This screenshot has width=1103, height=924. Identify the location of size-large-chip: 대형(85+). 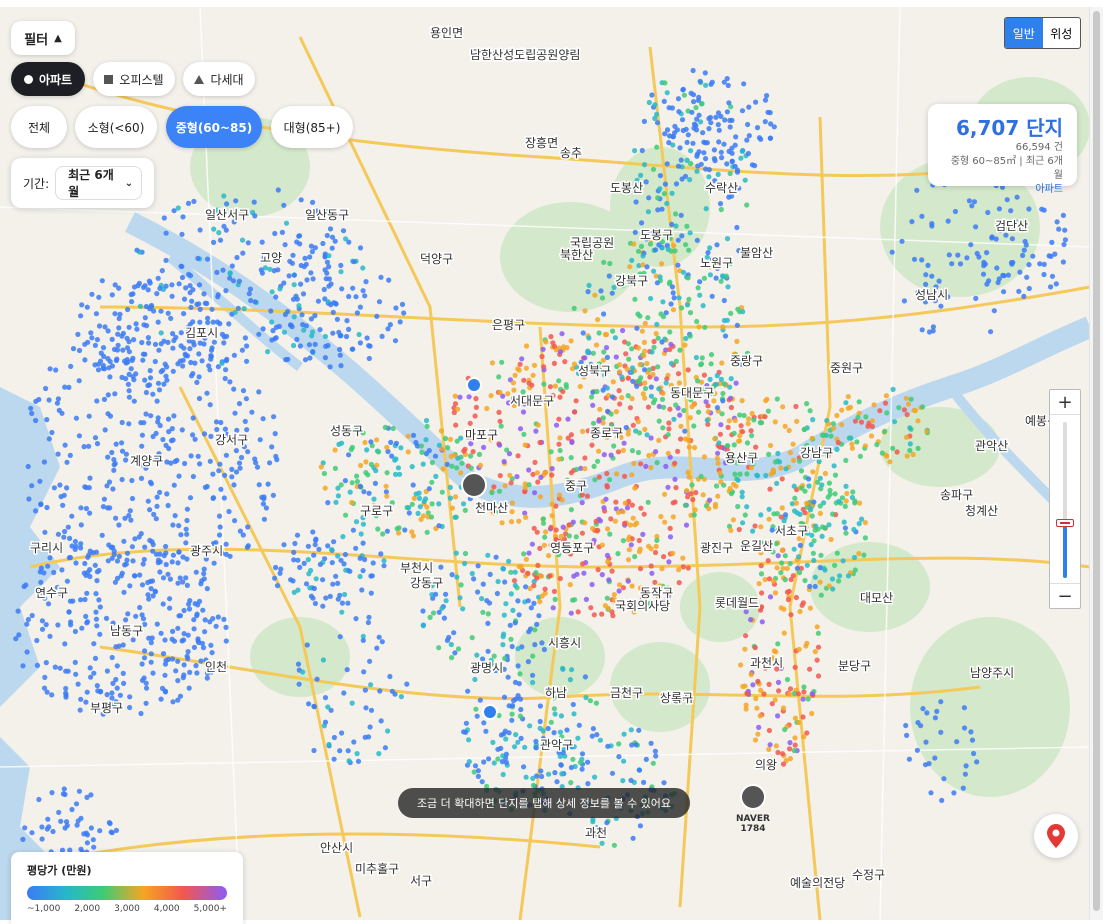
(312, 127).